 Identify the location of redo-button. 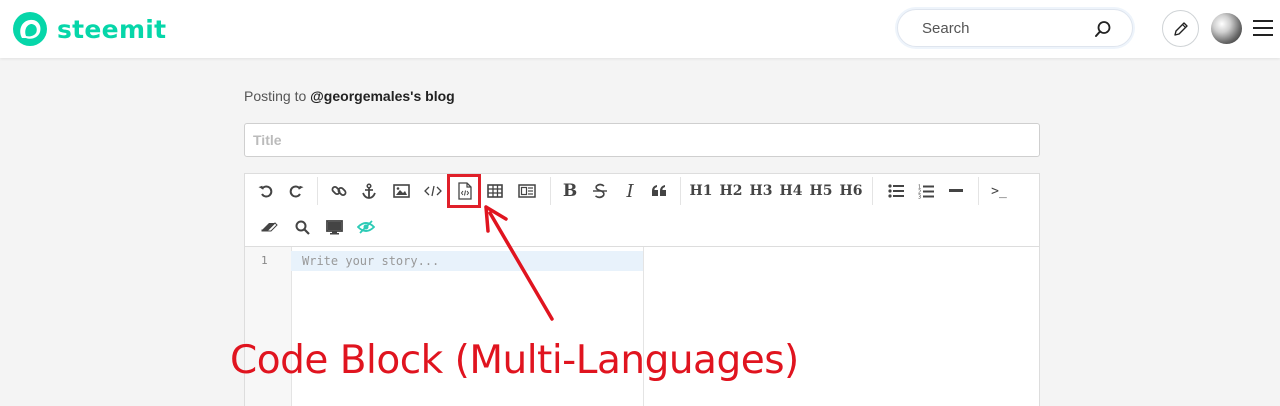
(296, 191).